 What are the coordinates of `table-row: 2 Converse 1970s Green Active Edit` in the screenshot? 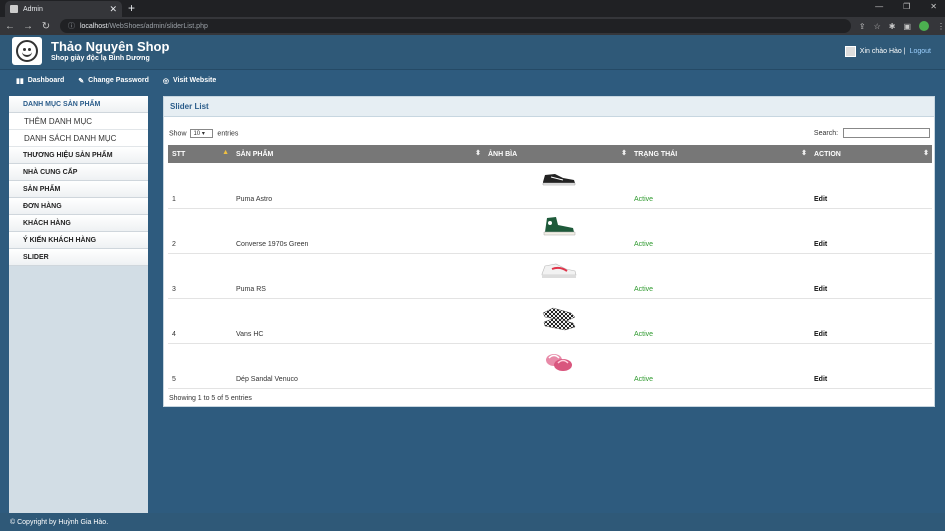 It's located at (550, 231).